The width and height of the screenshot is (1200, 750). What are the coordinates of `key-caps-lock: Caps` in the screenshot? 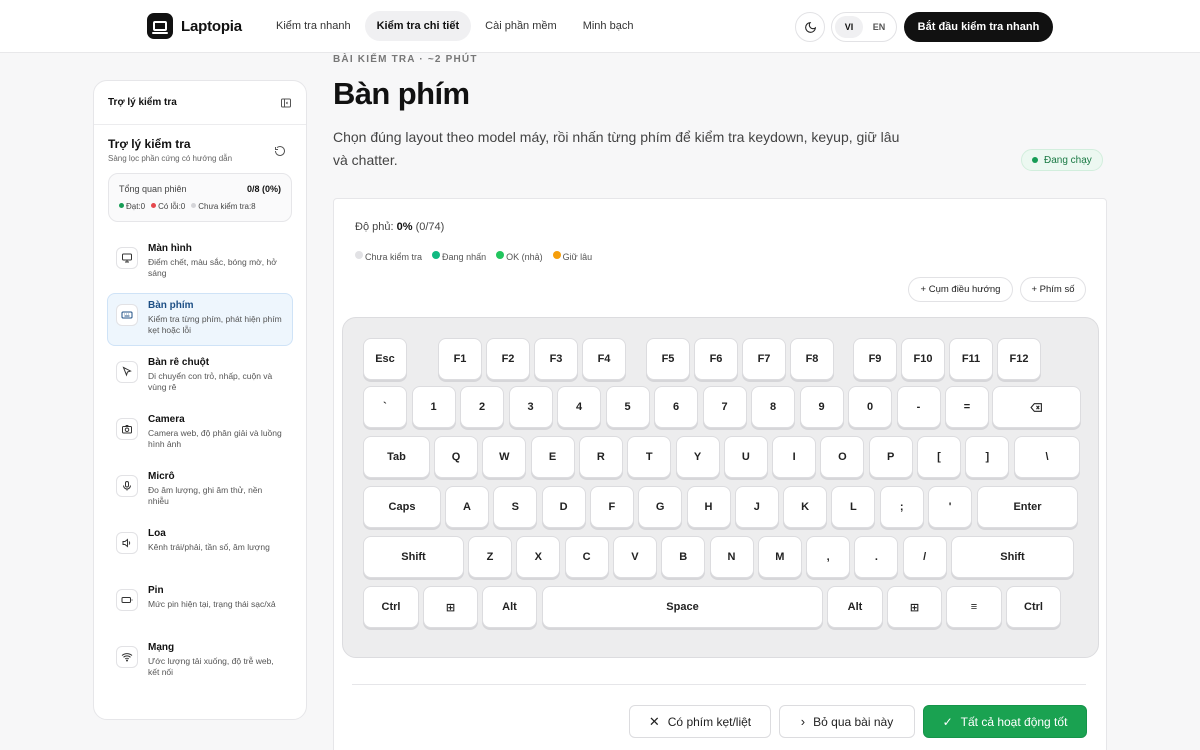 It's located at (402, 507).